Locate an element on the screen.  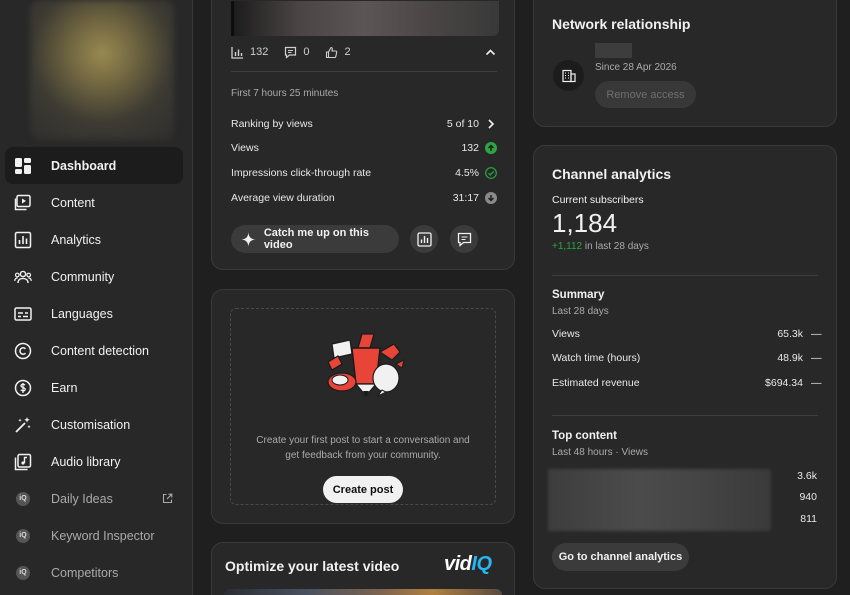
catch-me-up-label: Catch me up on this video is located at coordinates (316, 239).